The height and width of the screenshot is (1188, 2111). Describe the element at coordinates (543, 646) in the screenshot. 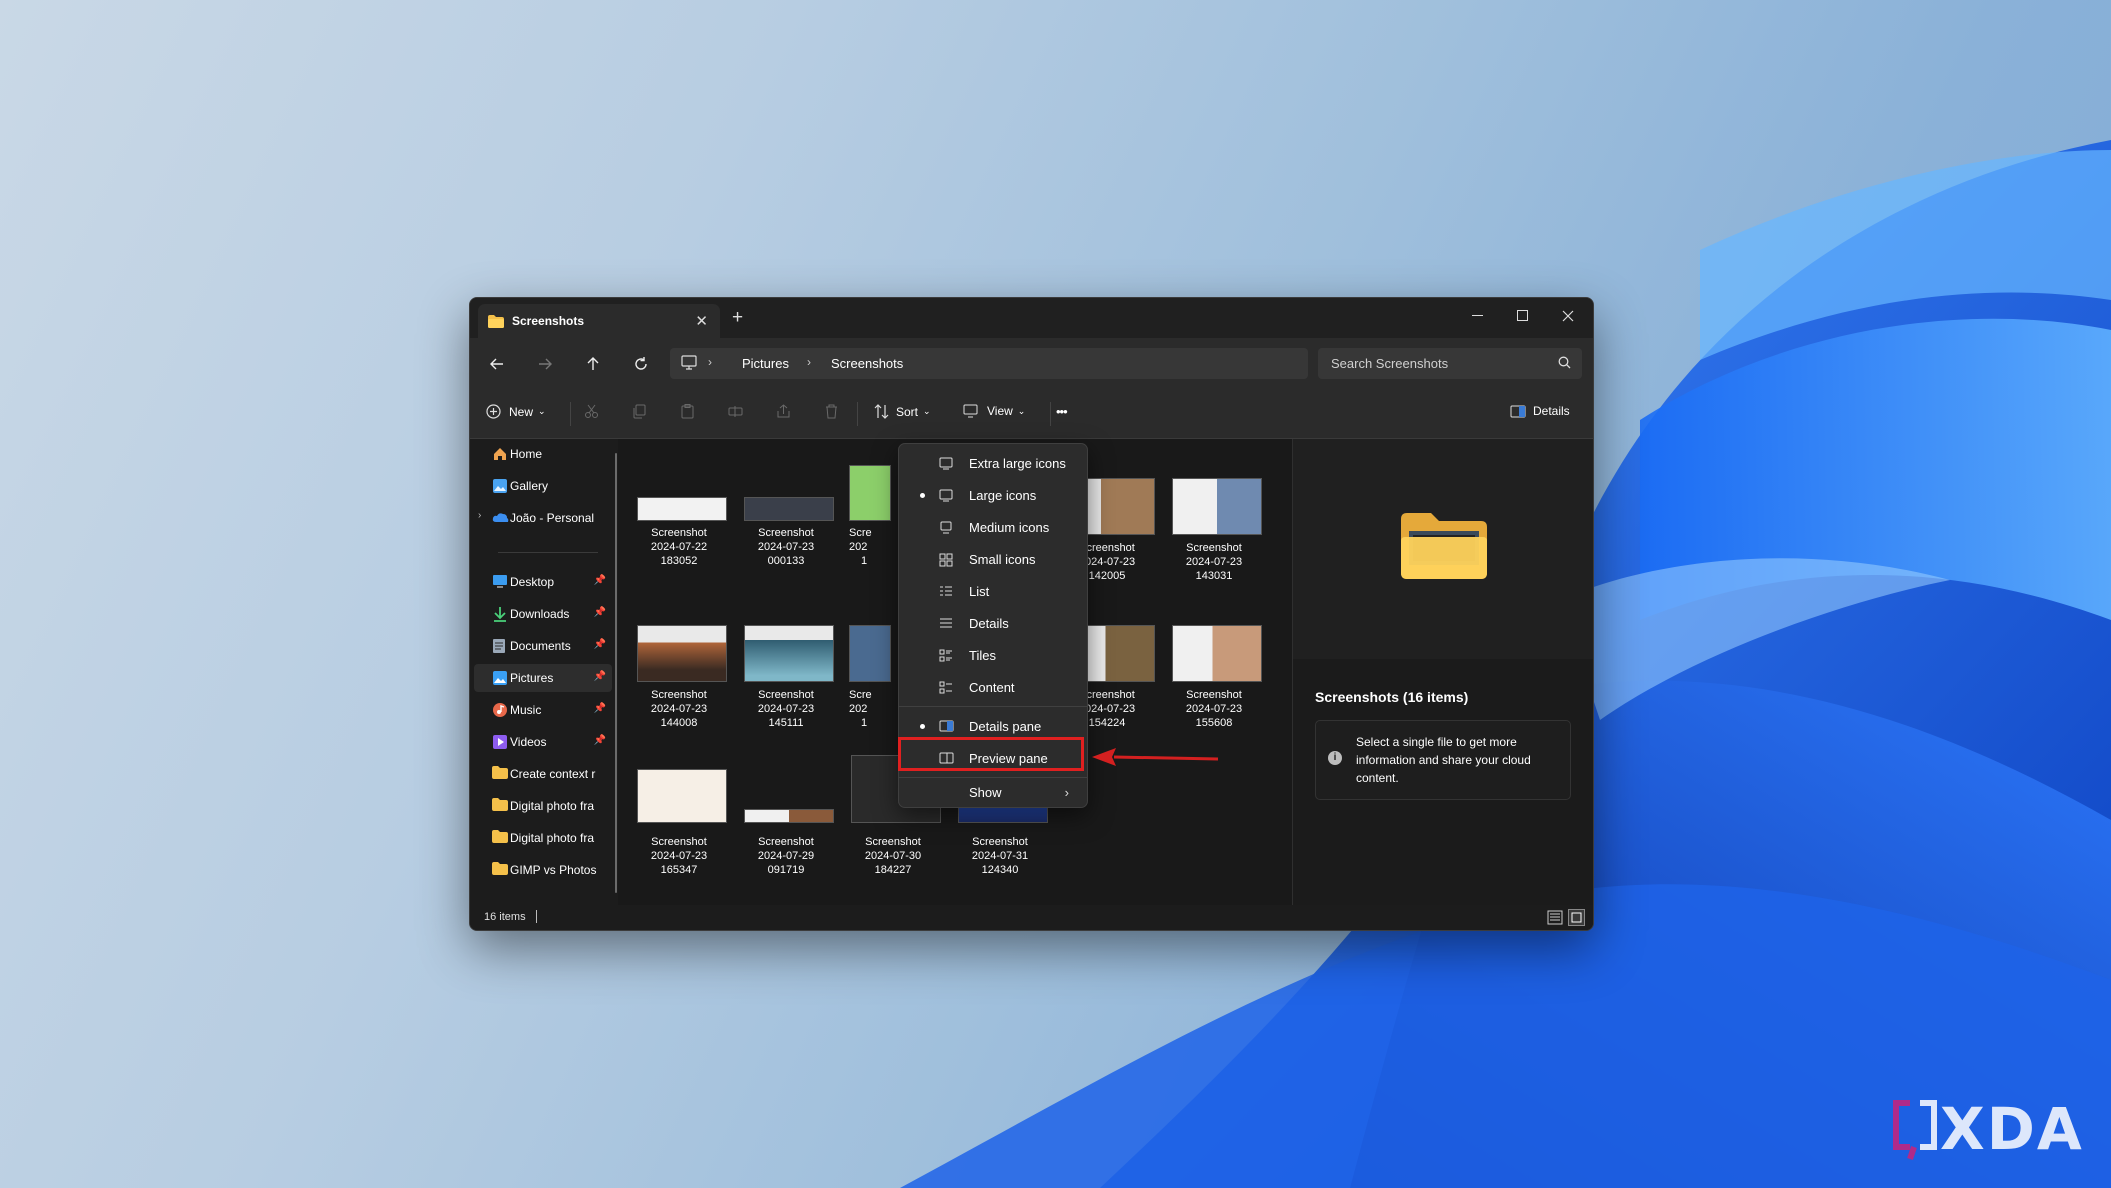

I see `sidebar-item-documents: Documents 📌` at that location.